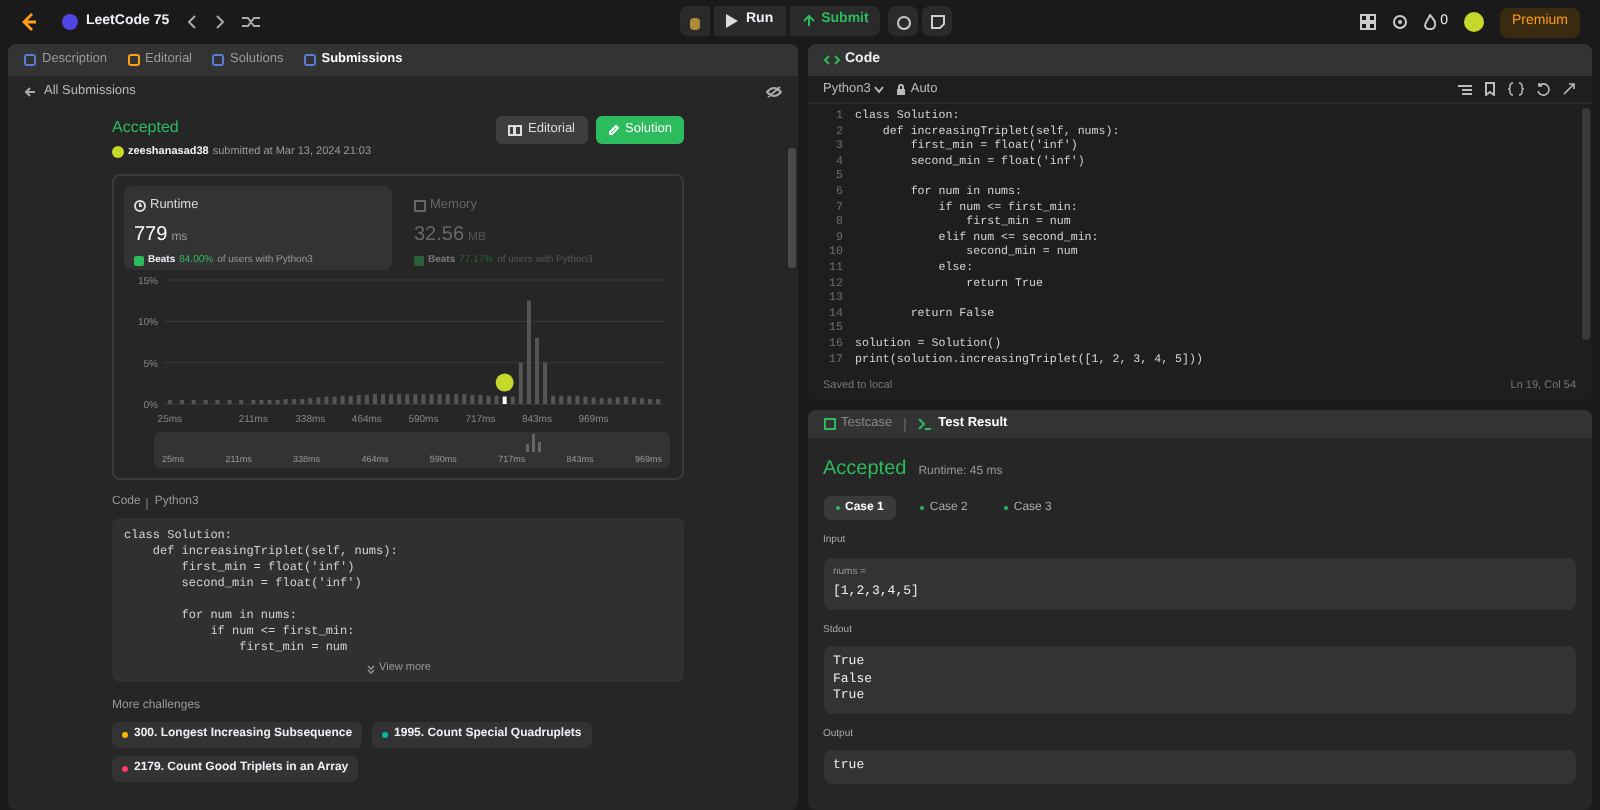 This screenshot has width=1600, height=810. What do you see at coordinates (140, 206) in the screenshot?
I see `clock-icon` at bounding box center [140, 206].